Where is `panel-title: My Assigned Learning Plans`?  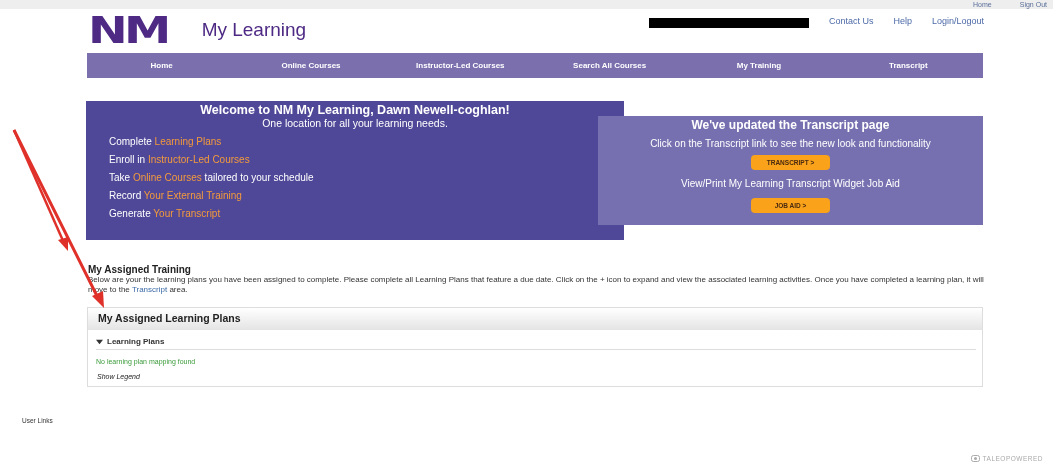 panel-title: My Assigned Learning Plans is located at coordinates (535, 319).